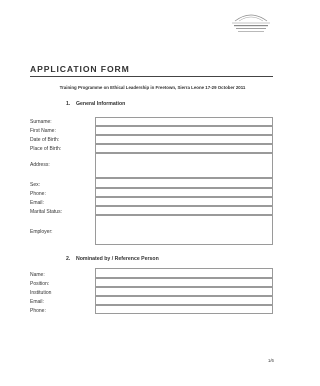  Describe the element at coordinates (38, 194) in the screenshot. I see `phone-label: Phone:` at that location.